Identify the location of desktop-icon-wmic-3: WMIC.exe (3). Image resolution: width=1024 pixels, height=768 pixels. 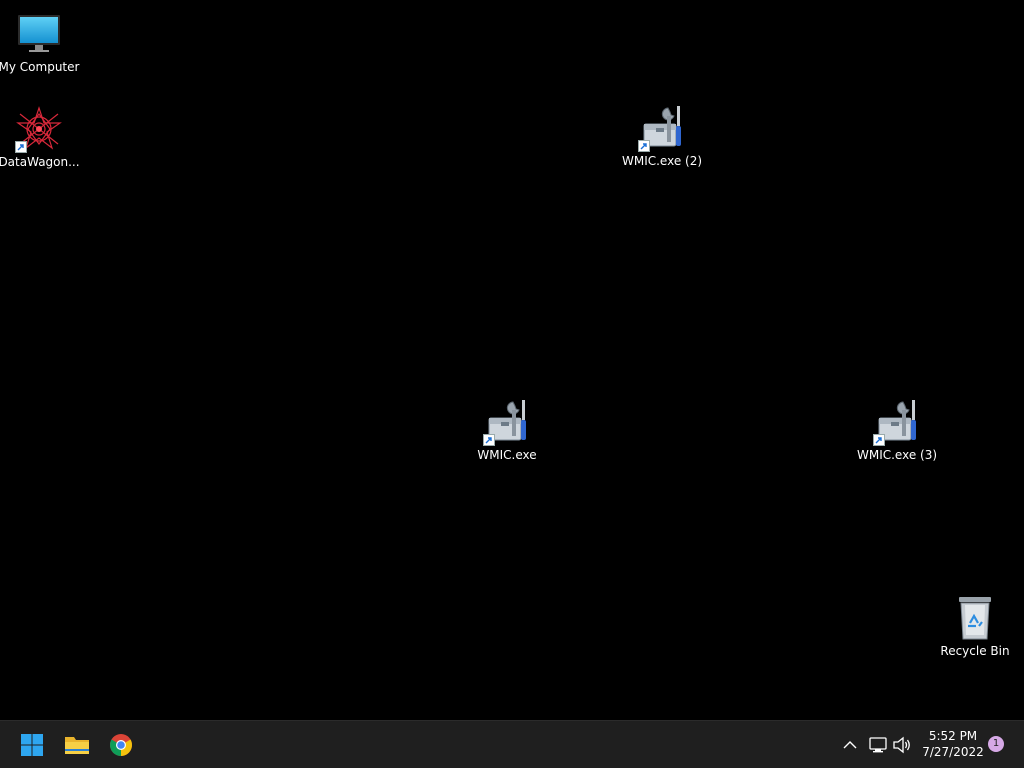
(897, 430).